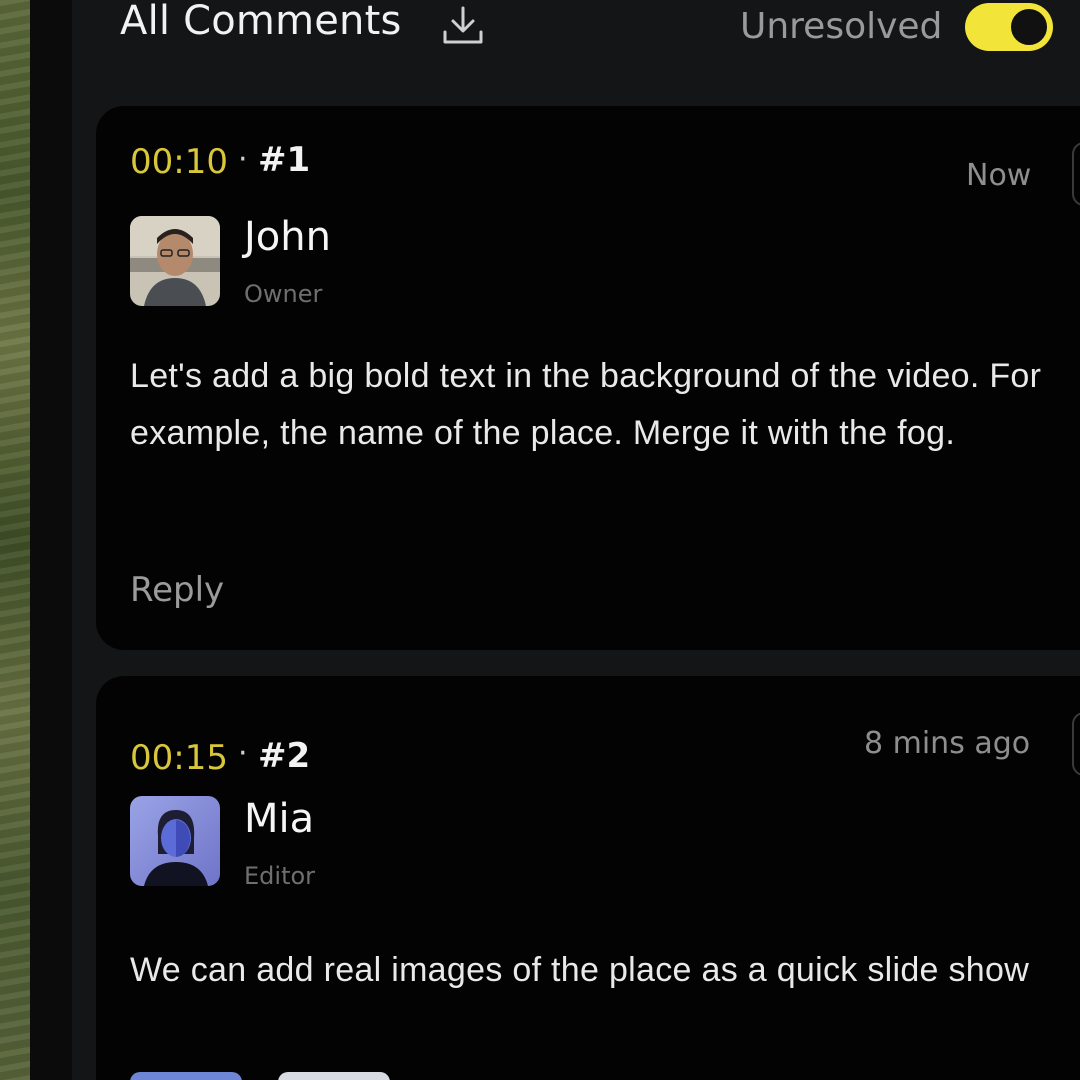 This screenshot has width=1080, height=1080. I want to click on panel-gutter, so click(51, 540).